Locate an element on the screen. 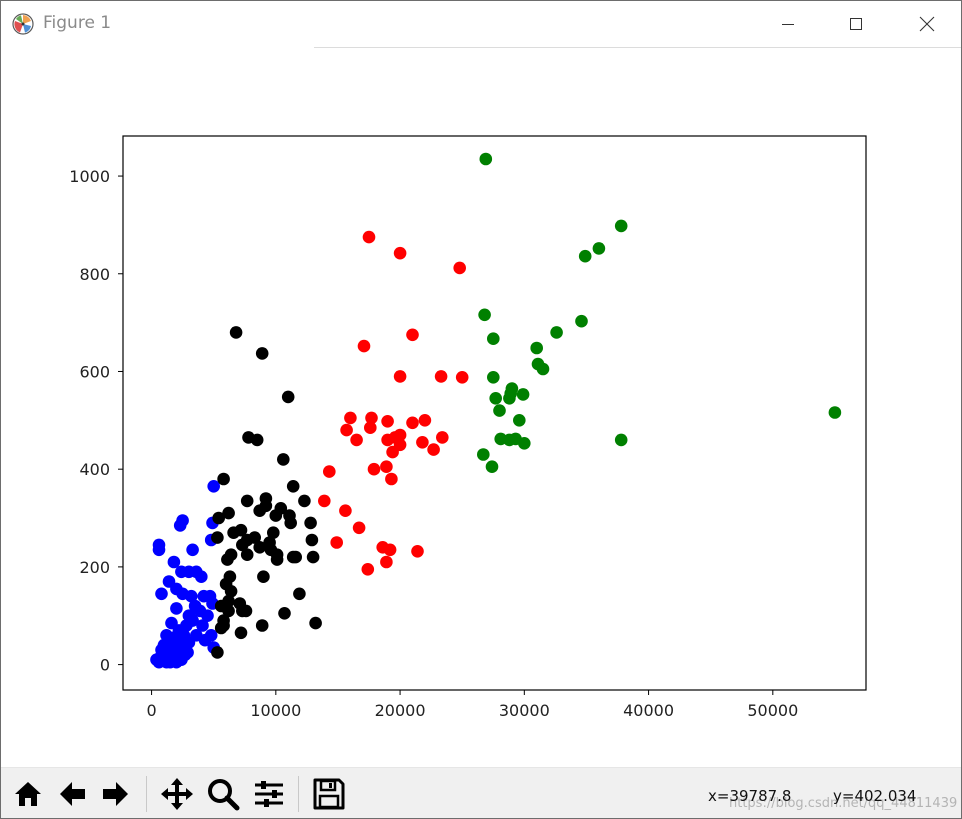 The image size is (962, 819). home-button is located at coordinates (28, 794).